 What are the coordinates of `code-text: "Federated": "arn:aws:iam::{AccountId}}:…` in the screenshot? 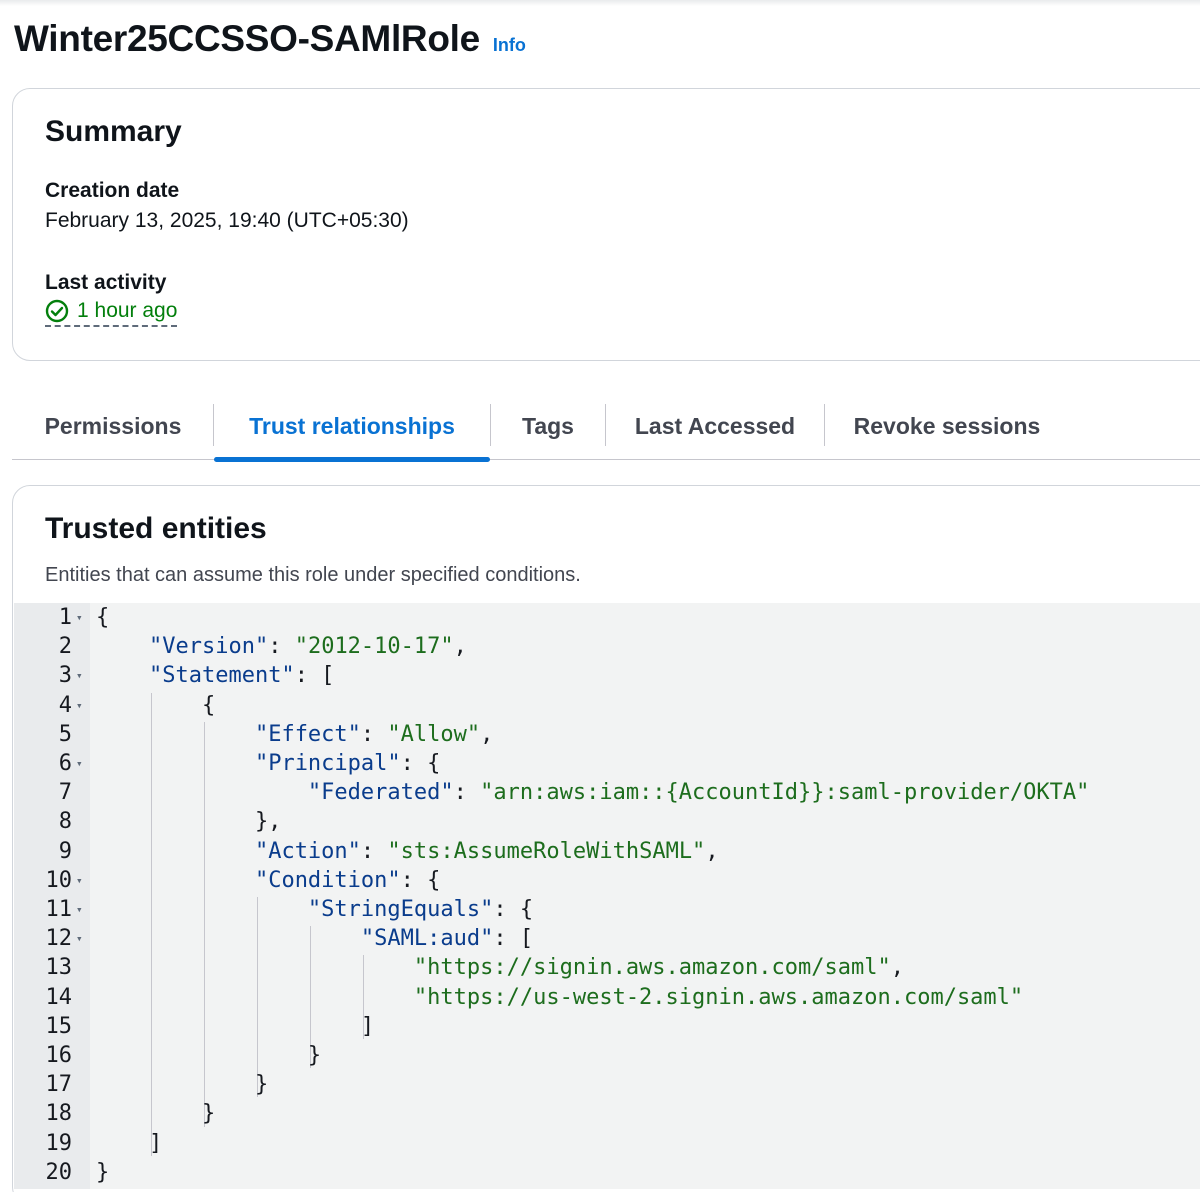 It's located at (698, 793).